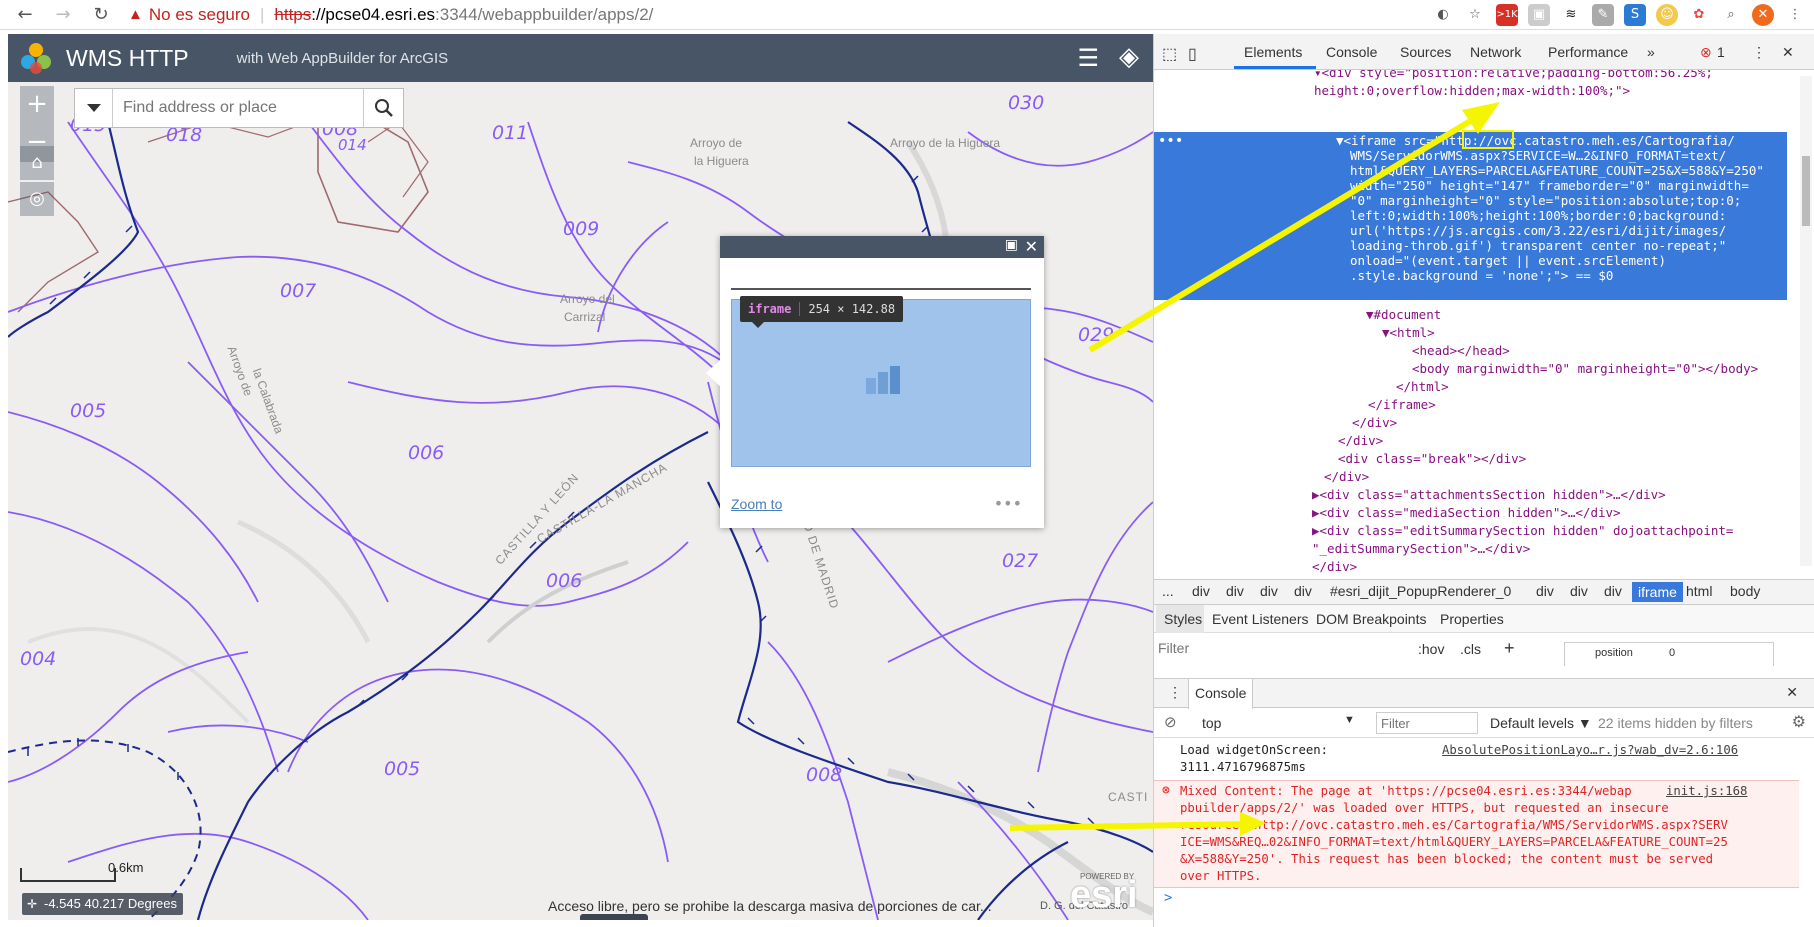 Image resolution: width=1814 pixels, height=927 pixels. Describe the element at coordinates (94, 108) in the screenshot. I see `search-source-dropdown` at that location.